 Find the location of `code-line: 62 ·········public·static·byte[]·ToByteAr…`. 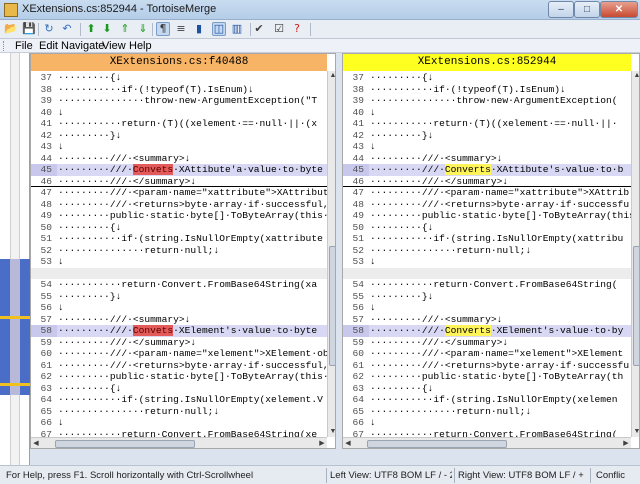

code-line: 62 ·········public·static·byte[]·ToByteAr… is located at coordinates (179, 377).